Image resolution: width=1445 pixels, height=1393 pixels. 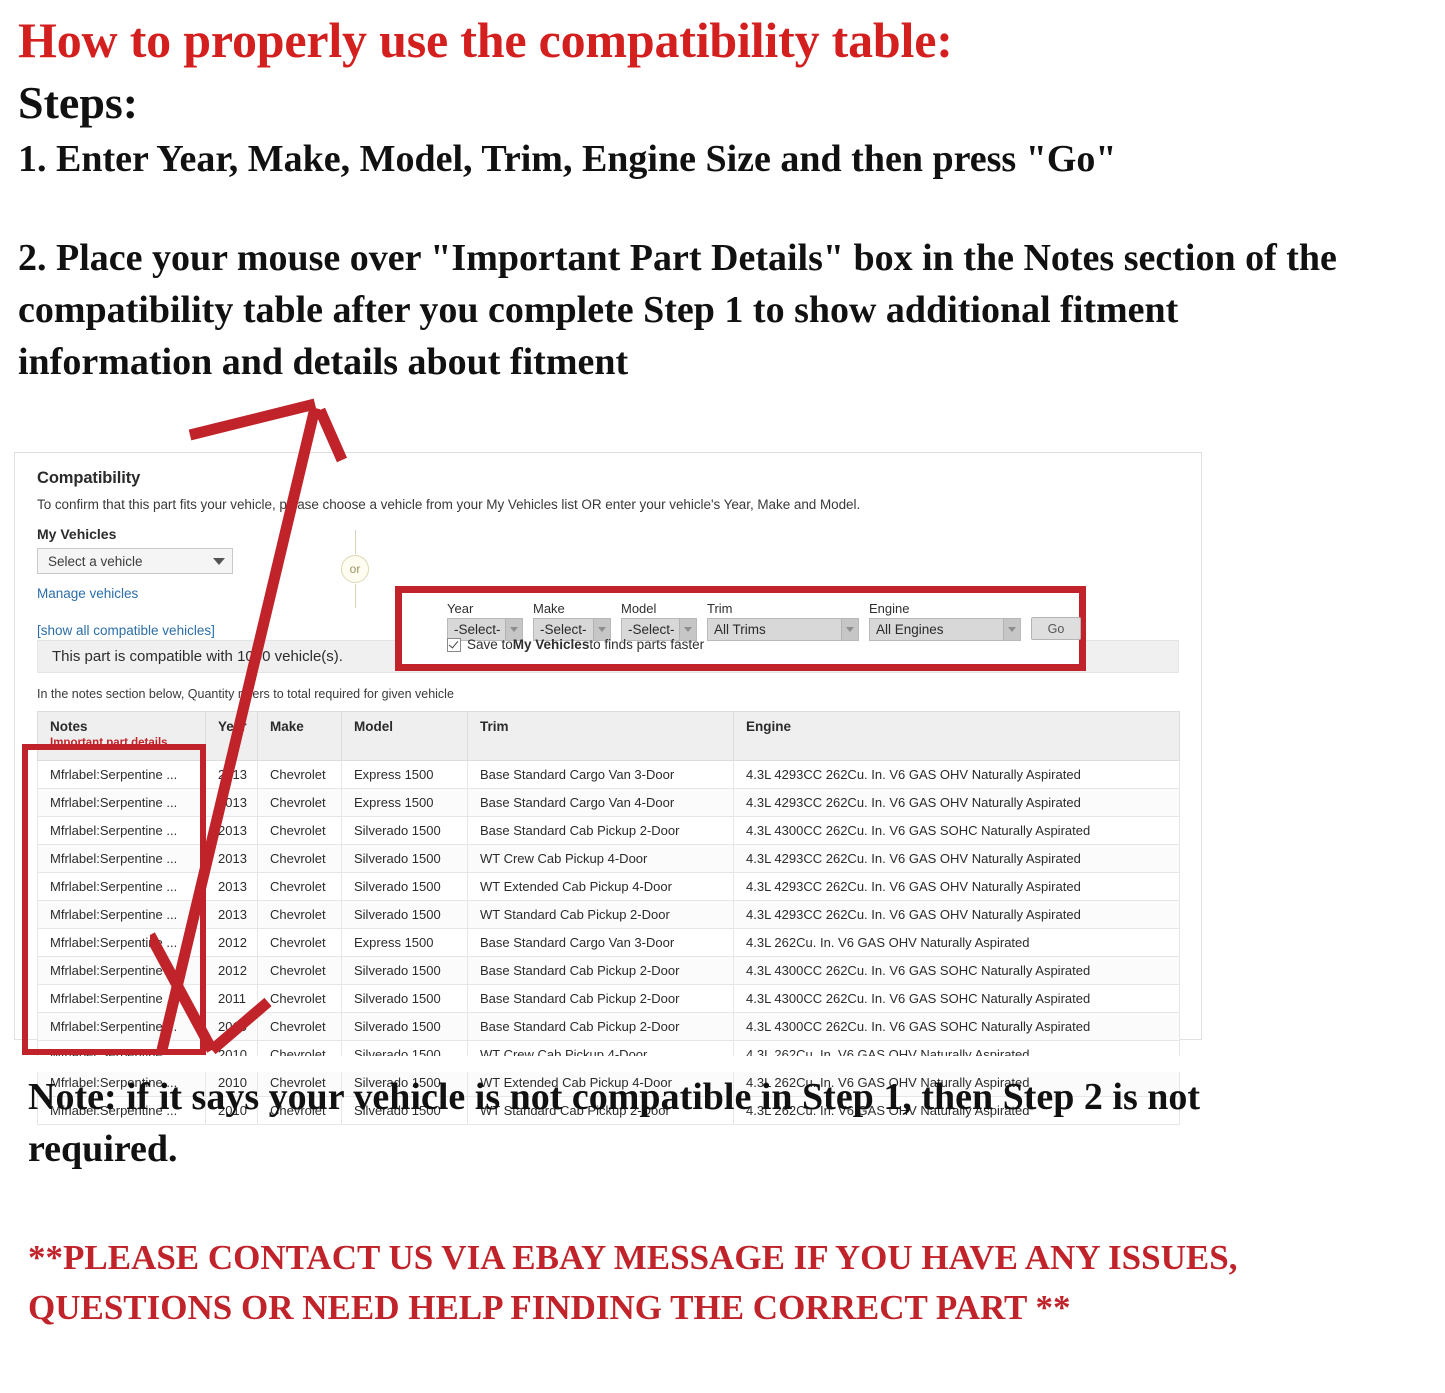 I want to click on year-label: Year, so click(x=460, y=608).